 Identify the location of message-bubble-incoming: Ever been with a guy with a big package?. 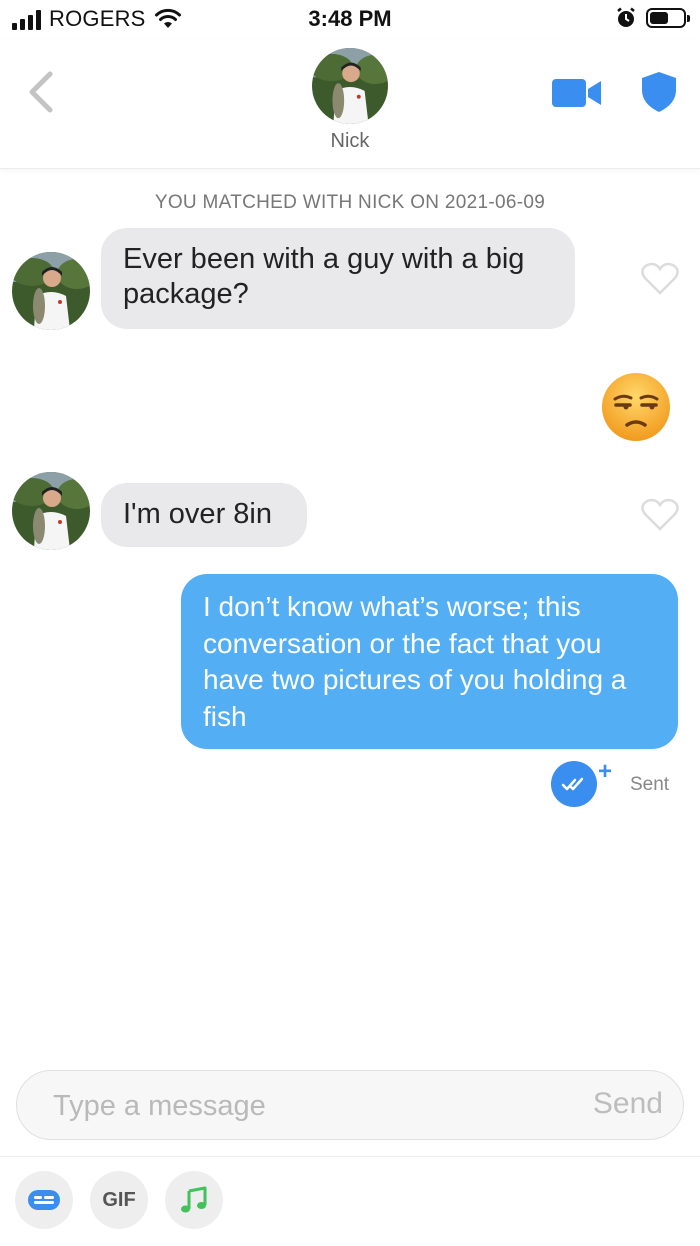
(338, 278).